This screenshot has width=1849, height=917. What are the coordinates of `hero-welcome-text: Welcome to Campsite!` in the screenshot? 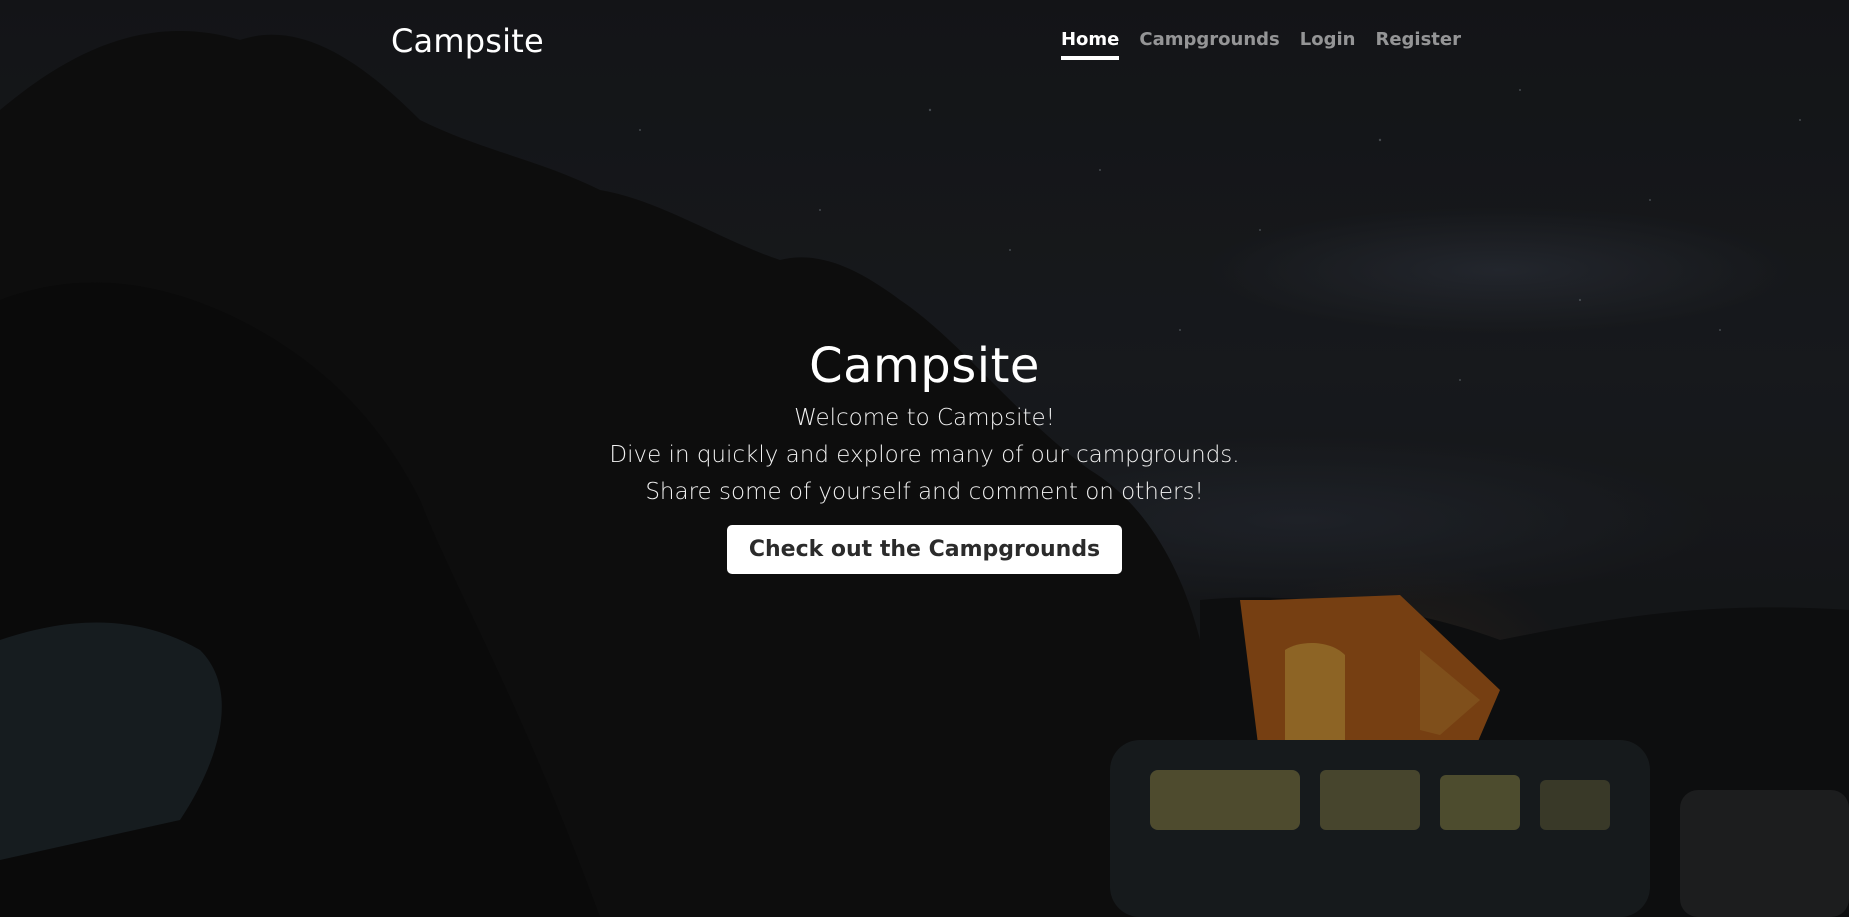 It's located at (924, 418).